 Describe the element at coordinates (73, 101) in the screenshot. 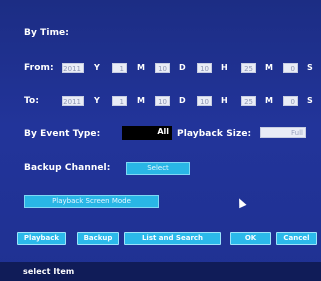

I see `to-year-field: 2011` at that location.